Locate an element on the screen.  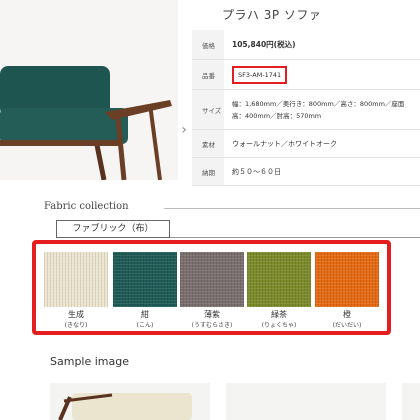
swatch-reading: (きなり) is located at coordinates (76, 325).